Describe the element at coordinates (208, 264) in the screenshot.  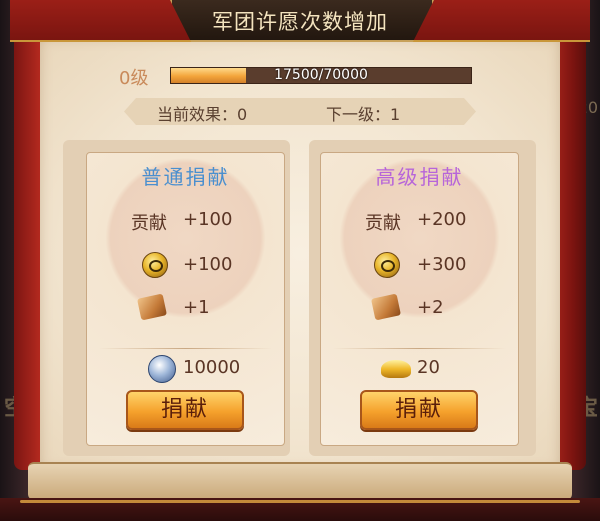
I see `coin-value: +100` at that location.